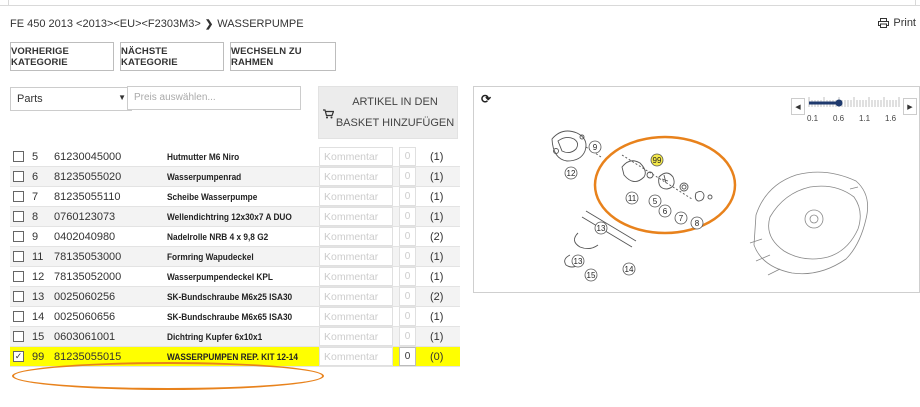 This screenshot has width=920, height=407. What do you see at coordinates (35, 197) in the screenshot?
I see `position-number: 7` at bounding box center [35, 197].